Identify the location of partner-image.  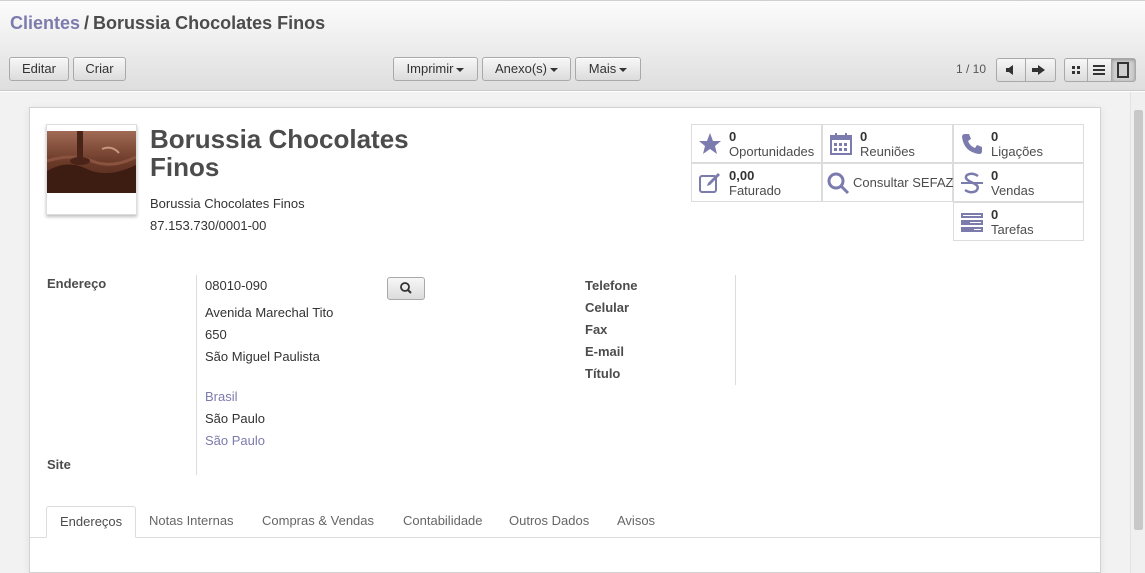
(91, 169).